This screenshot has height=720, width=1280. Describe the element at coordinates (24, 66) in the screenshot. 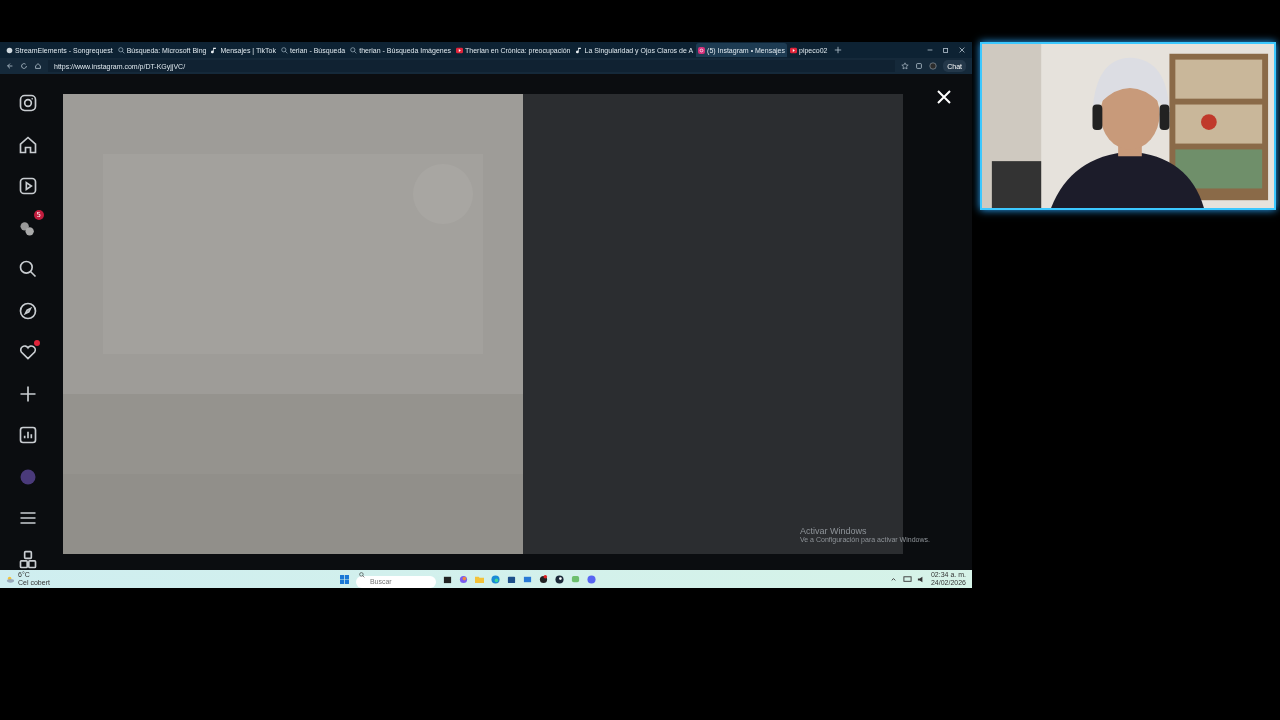

I see `refresh-icon` at that location.